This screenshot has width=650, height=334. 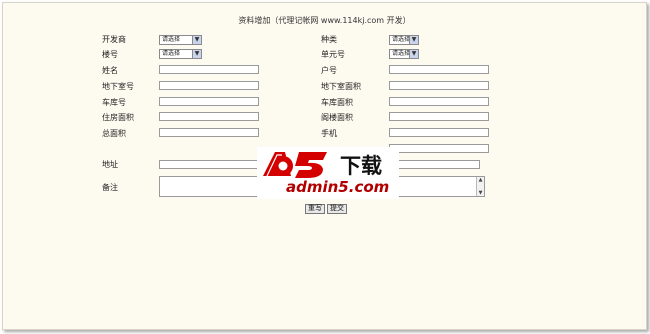 What do you see at coordinates (439, 101) in the screenshot?
I see `garage-area-input` at bounding box center [439, 101].